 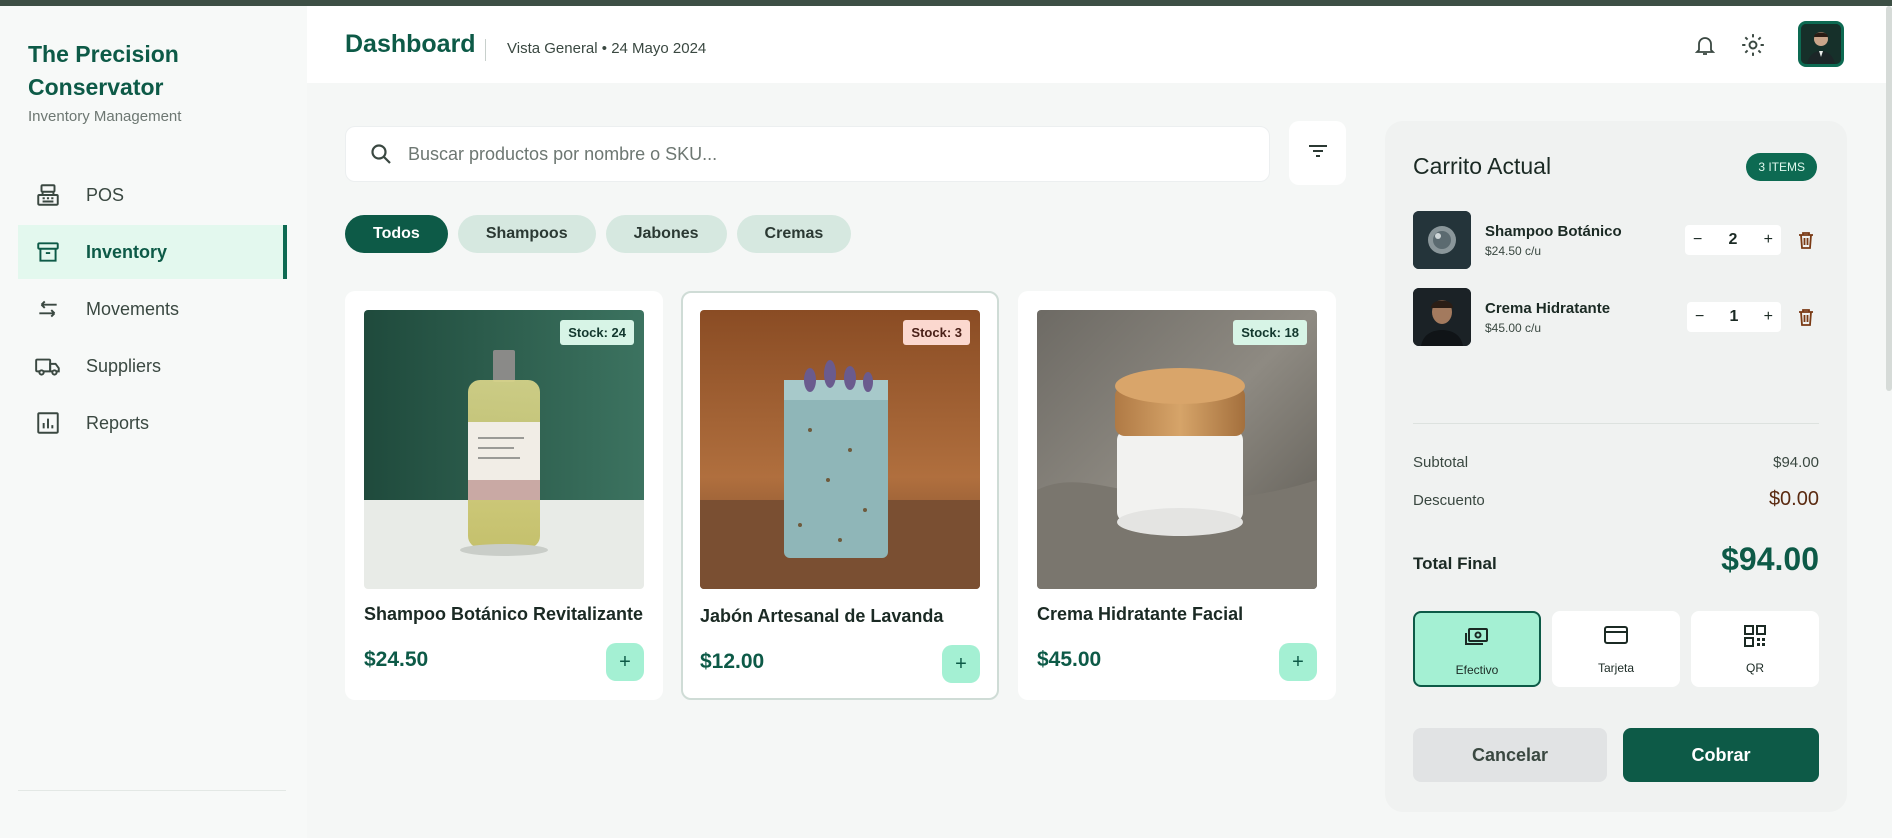 I want to click on bell-icon, so click(x=1705, y=45).